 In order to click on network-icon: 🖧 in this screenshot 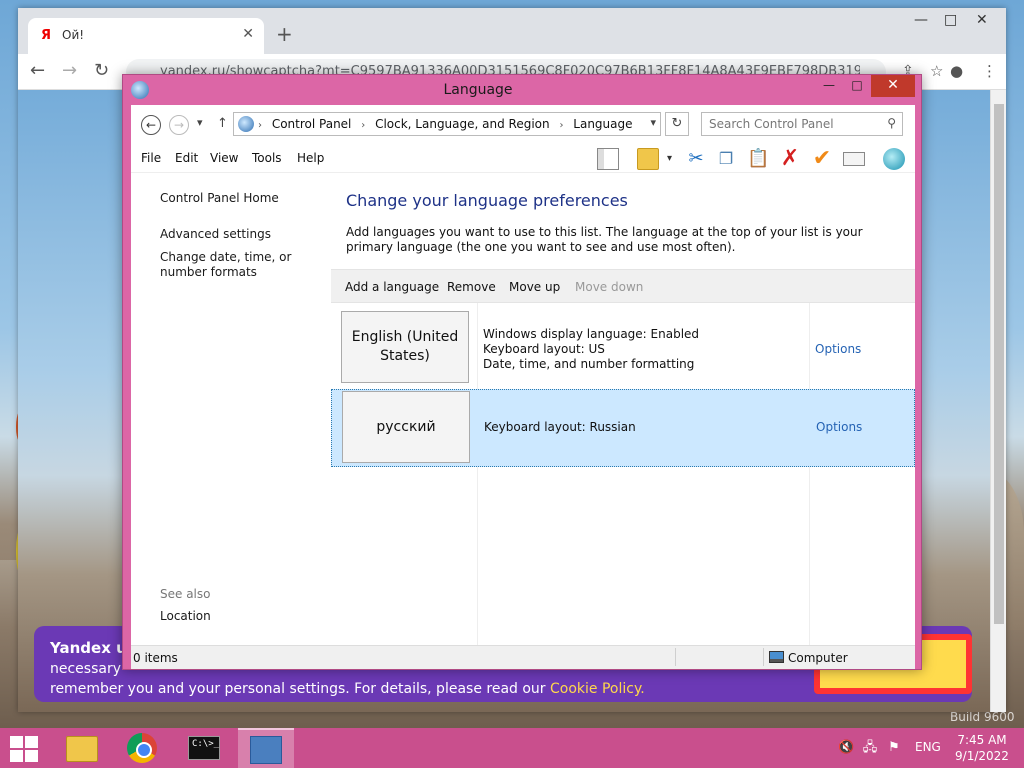, I will do `click(870, 748)`.